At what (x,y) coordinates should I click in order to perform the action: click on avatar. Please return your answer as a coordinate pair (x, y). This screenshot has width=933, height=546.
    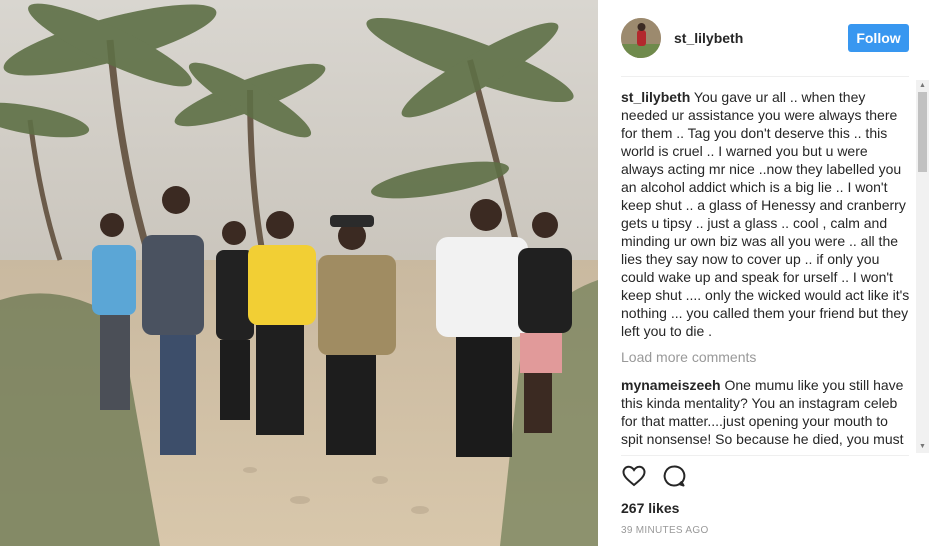
    Looking at the image, I should click on (641, 38).